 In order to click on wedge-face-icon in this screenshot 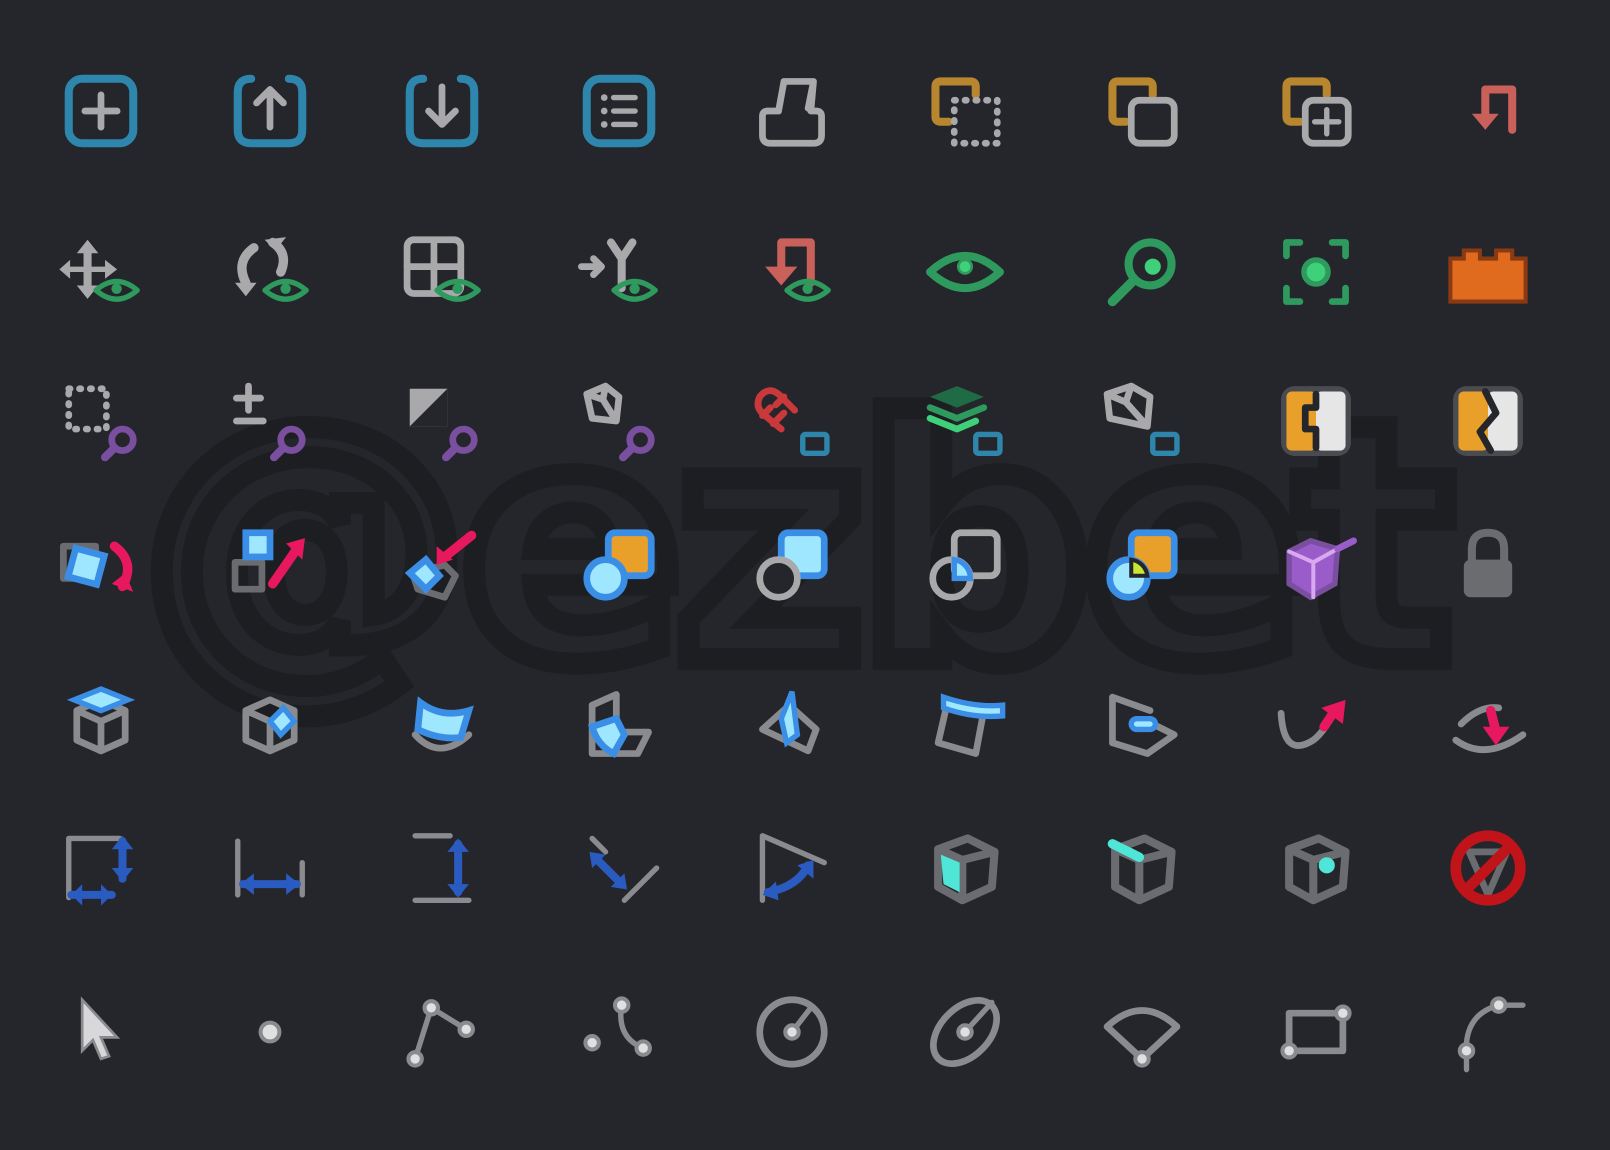, I will do `click(792, 724)`.